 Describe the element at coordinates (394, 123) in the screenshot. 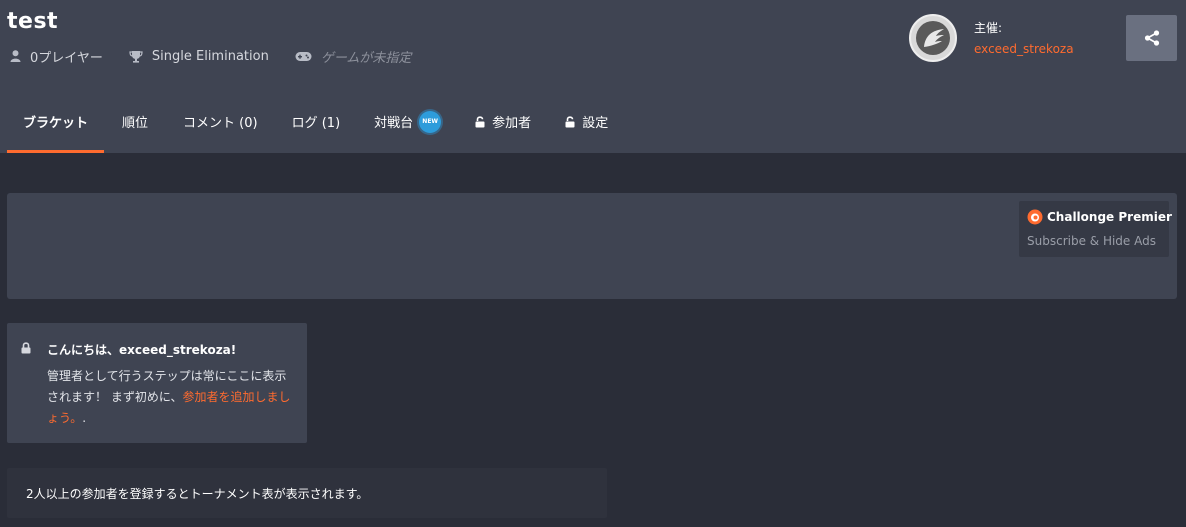

I see `tab-label: 対戦台` at that location.